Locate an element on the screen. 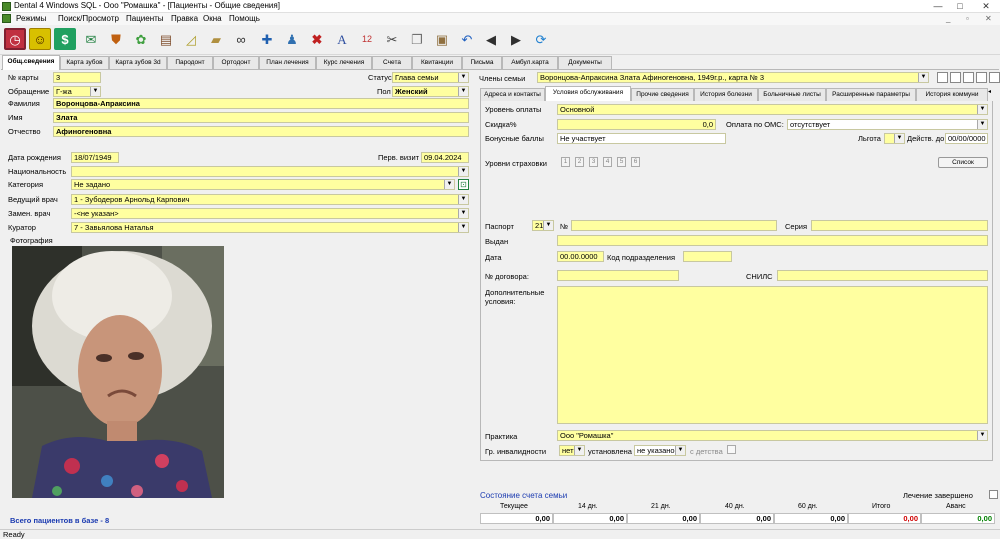 Image resolution: width=1000 pixels, height=539 pixels. tab-invoices: Счета is located at coordinates (392, 62).